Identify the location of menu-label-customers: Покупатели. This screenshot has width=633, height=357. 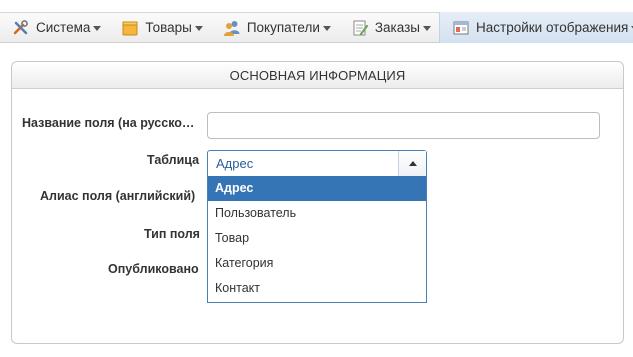
(283, 27).